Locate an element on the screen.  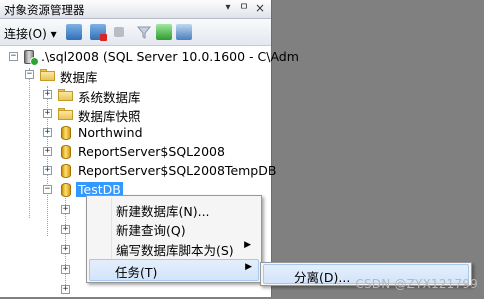
stop-icon is located at coordinates (119, 32).